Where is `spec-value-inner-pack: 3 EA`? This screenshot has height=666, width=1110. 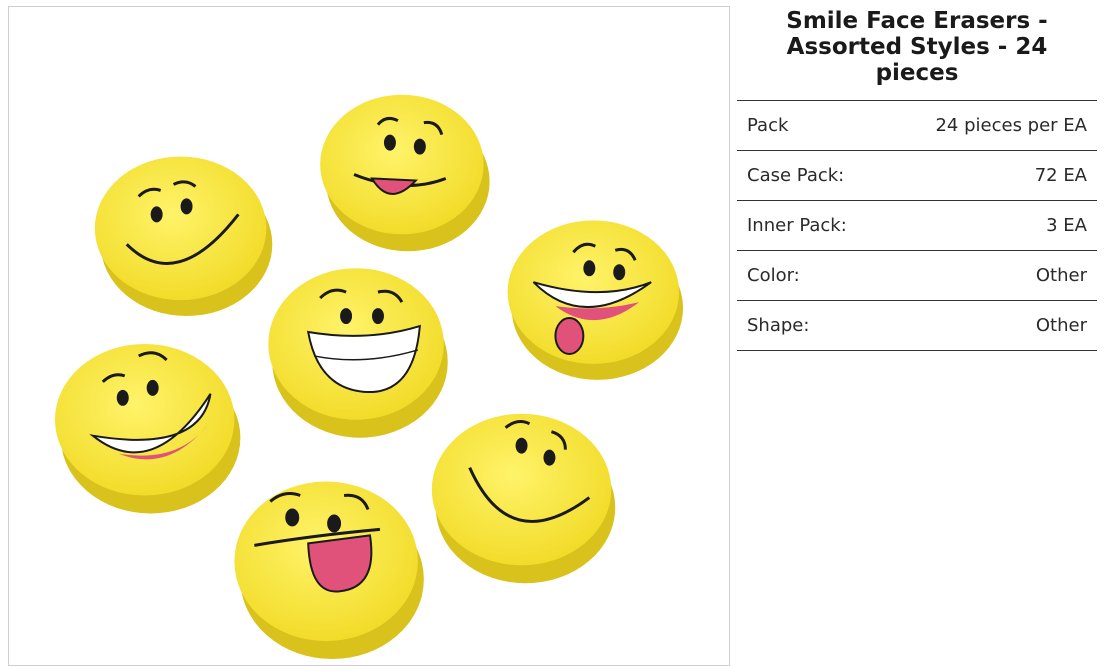
spec-value-inner-pack: 3 EA is located at coordinates (1066, 225).